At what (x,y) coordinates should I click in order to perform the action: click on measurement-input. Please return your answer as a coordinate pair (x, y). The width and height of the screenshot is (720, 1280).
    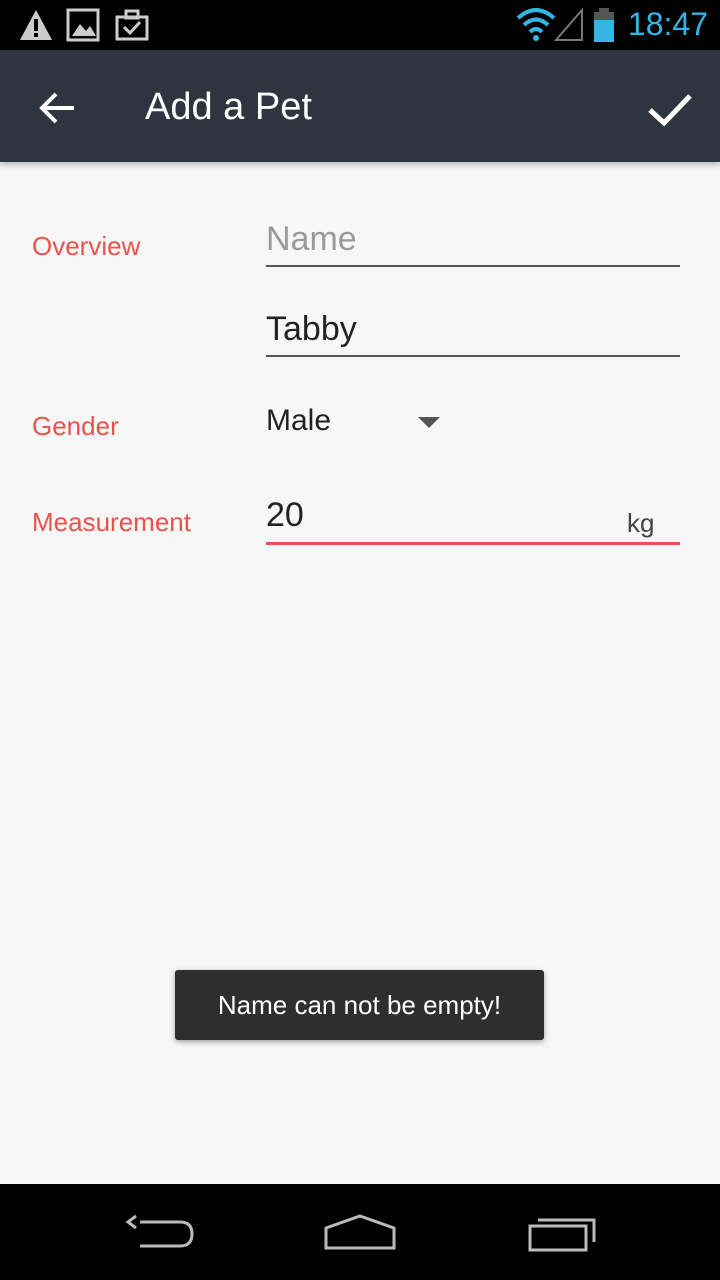
    Looking at the image, I should click on (436, 515).